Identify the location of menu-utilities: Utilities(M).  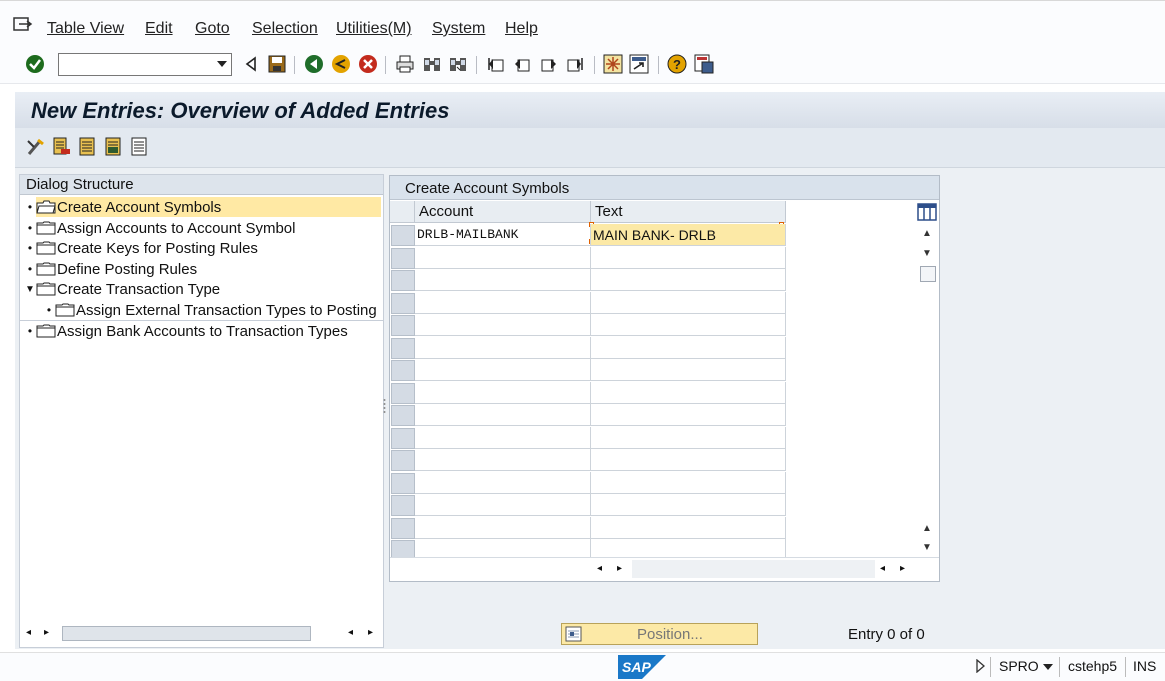
(374, 29).